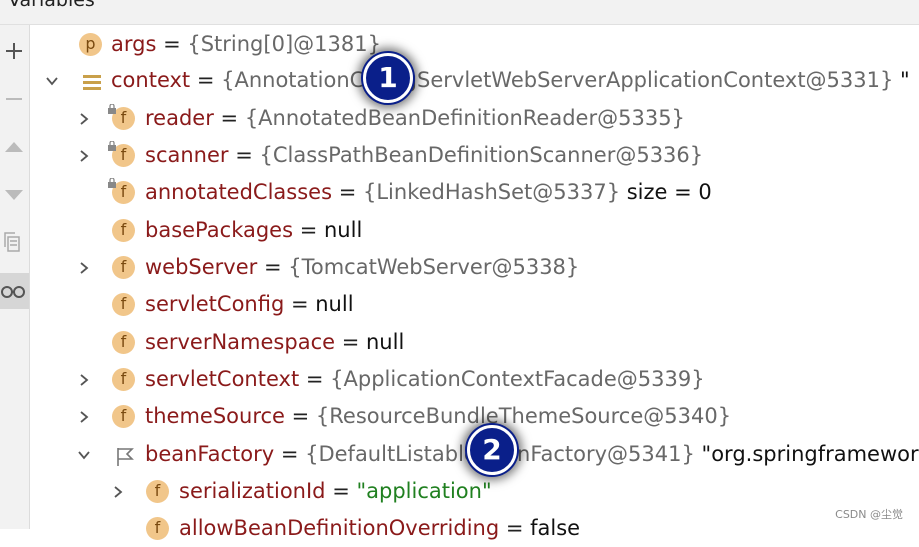  I want to click on variable-name: servletContext, so click(222, 379).